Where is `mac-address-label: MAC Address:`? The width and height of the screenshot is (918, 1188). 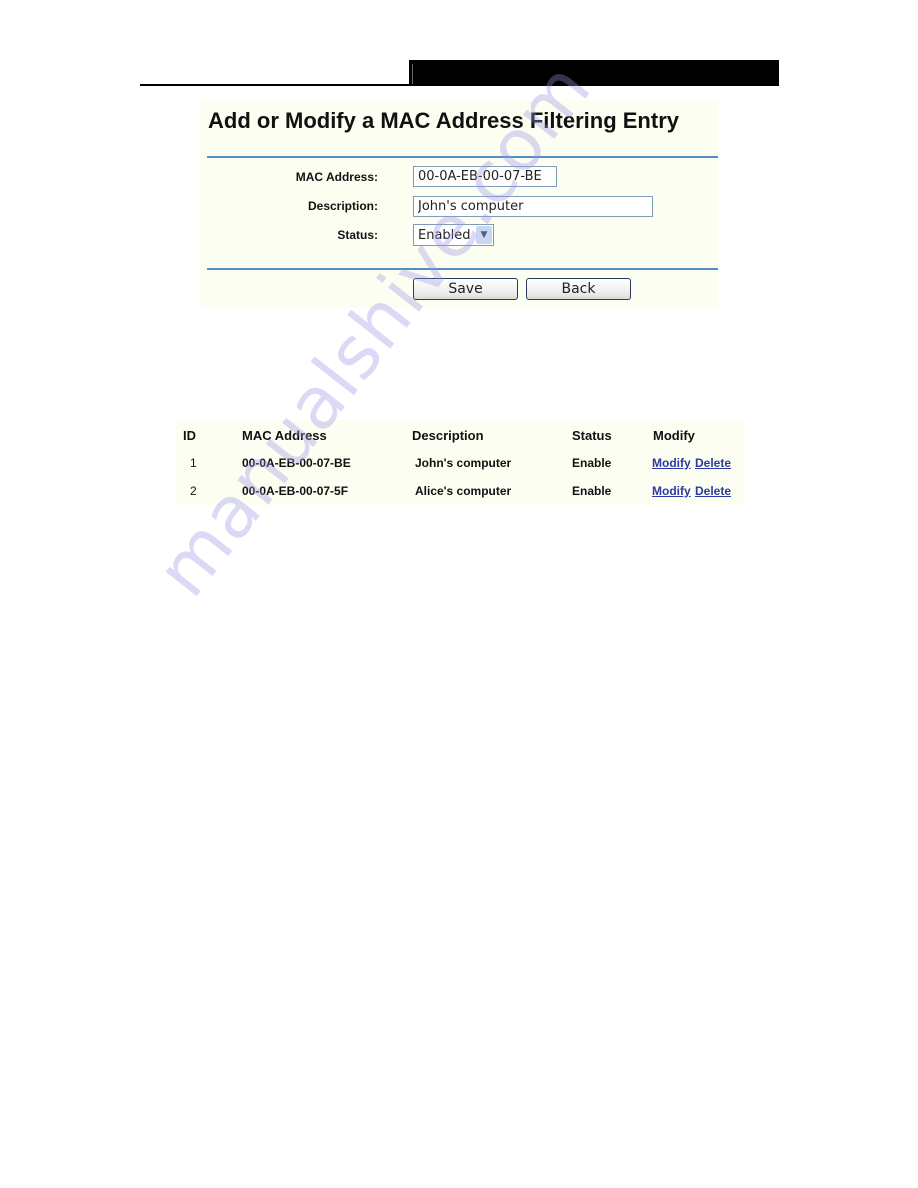
mac-address-label: MAC Address: is located at coordinates (336, 177).